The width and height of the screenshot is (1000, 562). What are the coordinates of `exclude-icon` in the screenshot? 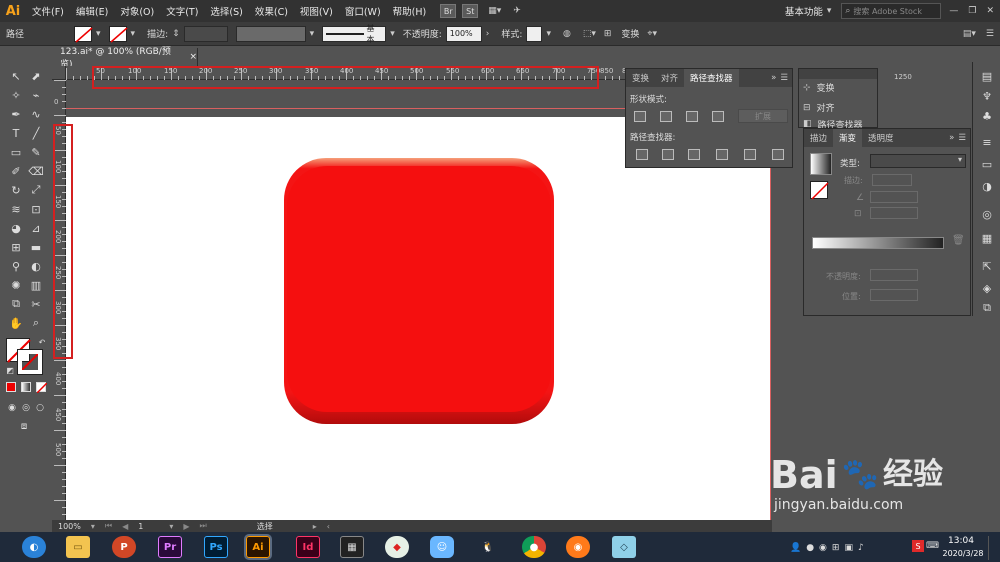 It's located at (718, 116).